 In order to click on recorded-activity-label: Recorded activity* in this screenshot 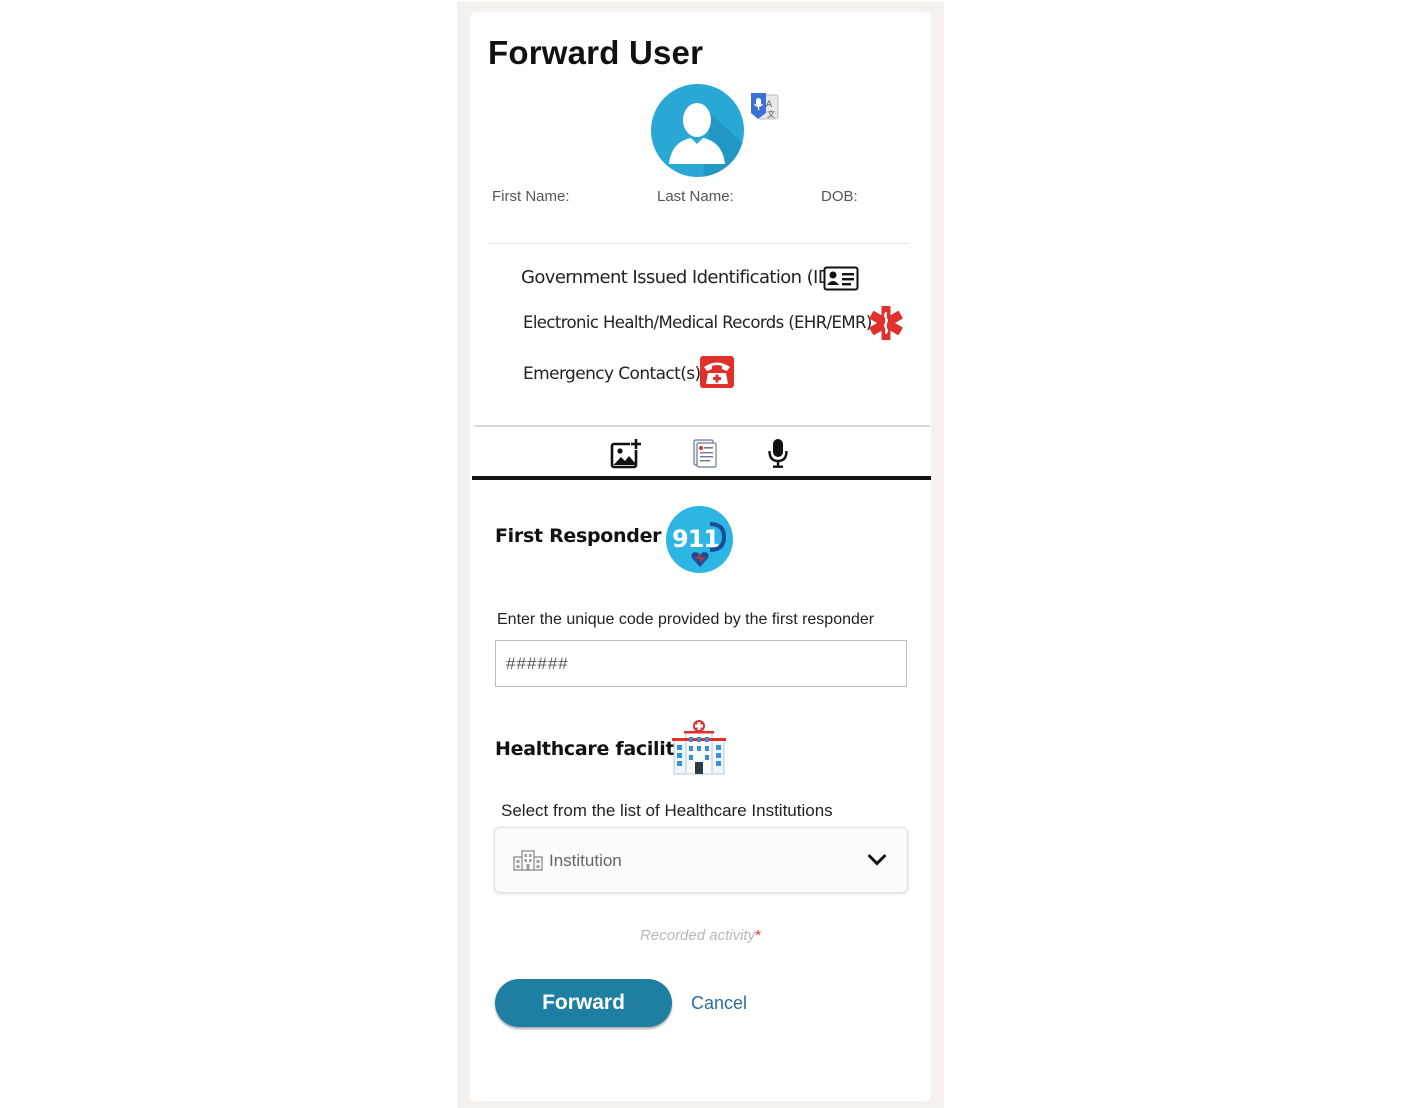, I will do `click(700, 935)`.